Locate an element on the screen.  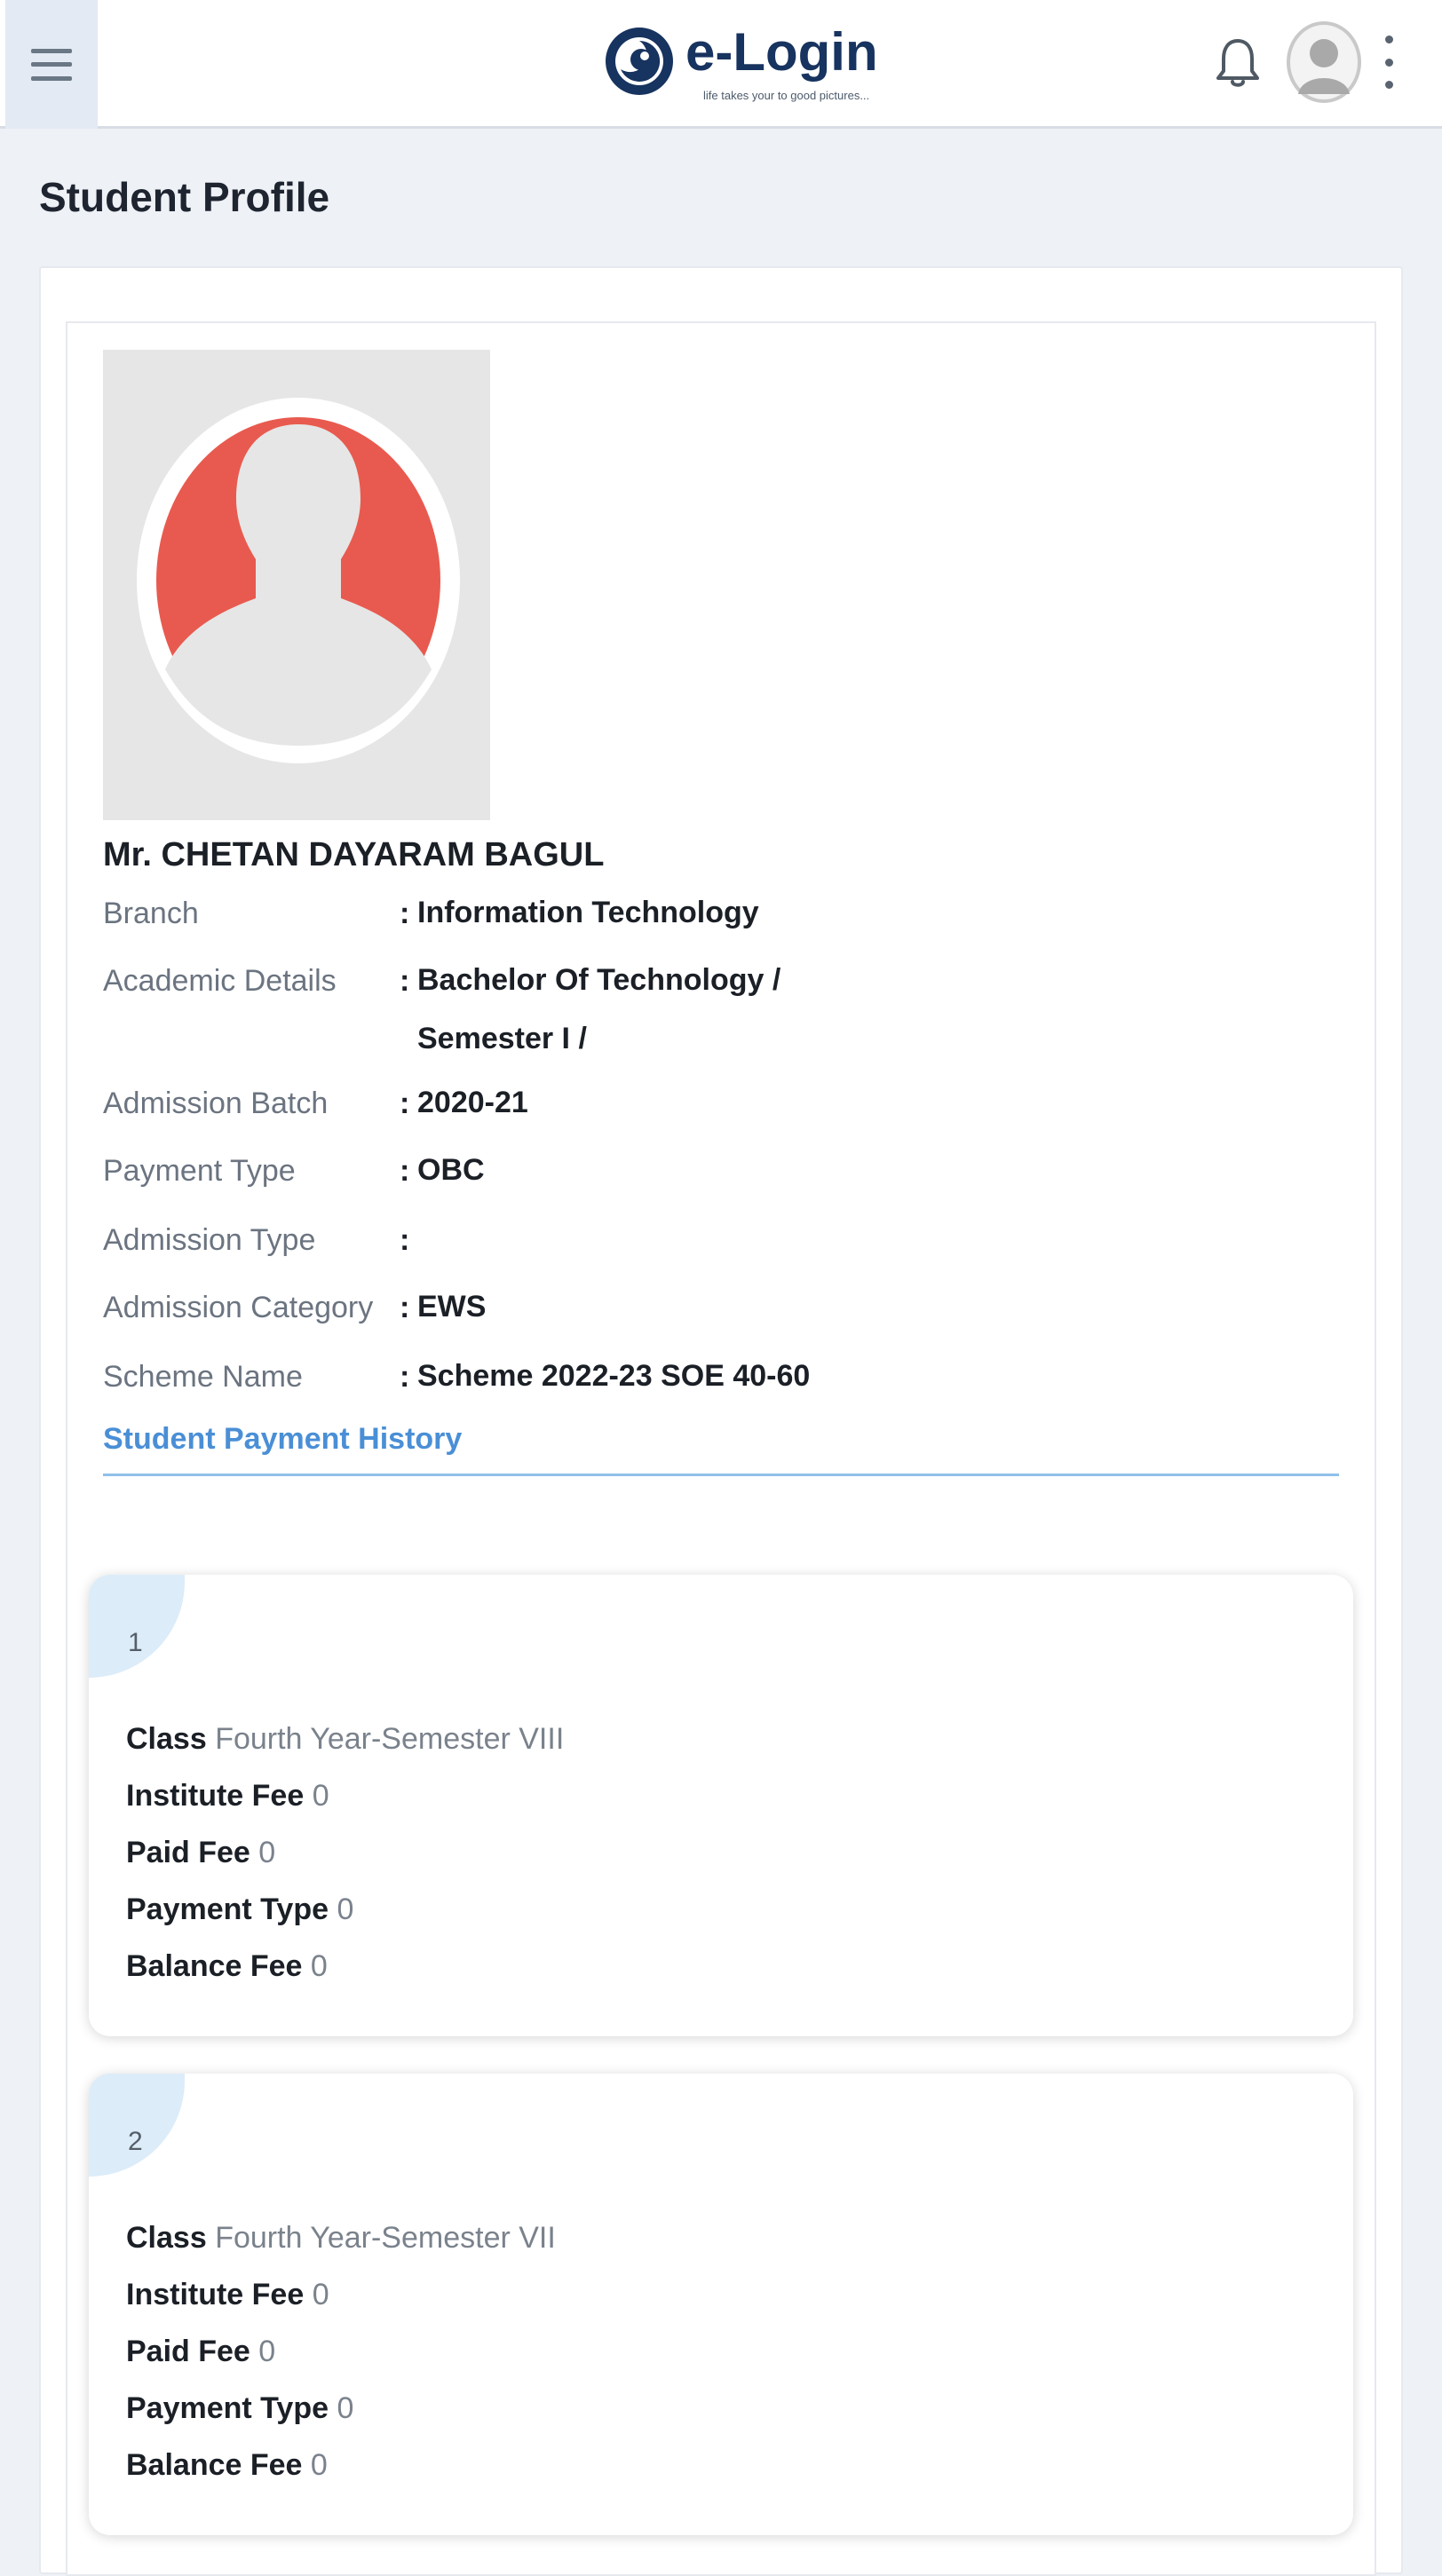
detail-label: Payment Type is located at coordinates (199, 1171).